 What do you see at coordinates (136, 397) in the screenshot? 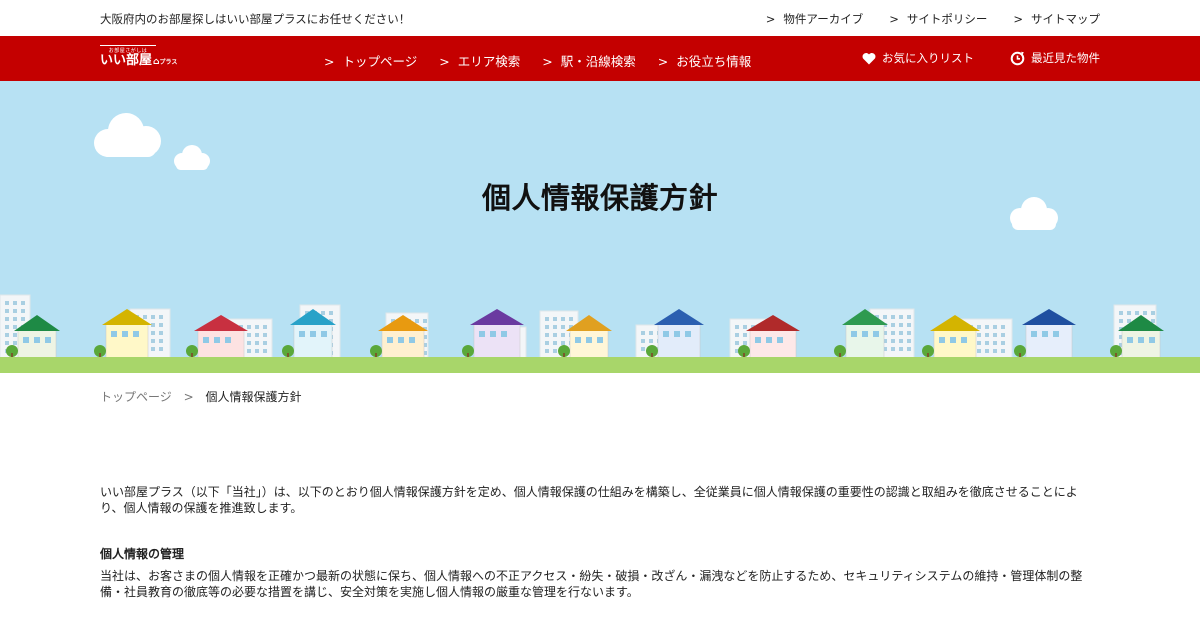
I see `breadcrumb-home: トップページ` at bounding box center [136, 397].